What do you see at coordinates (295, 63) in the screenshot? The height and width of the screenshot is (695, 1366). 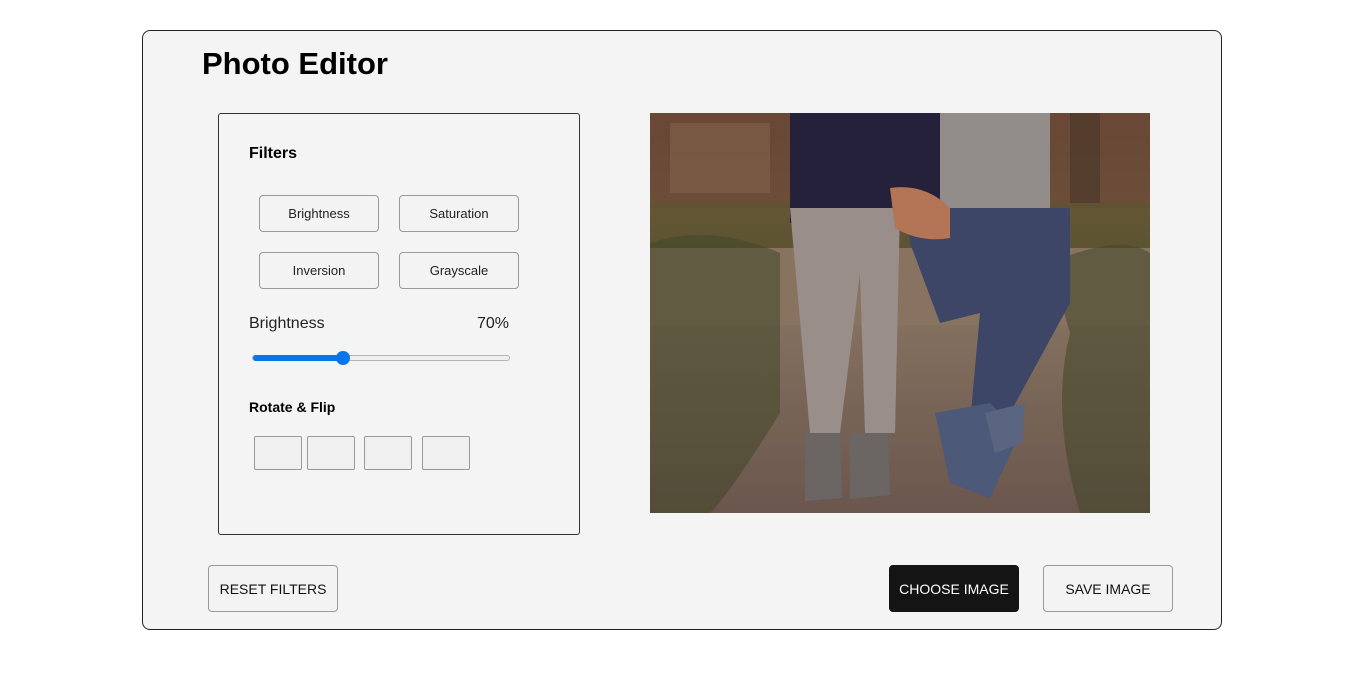 I see `page-title: Photo Editor` at bounding box center [295, 63].